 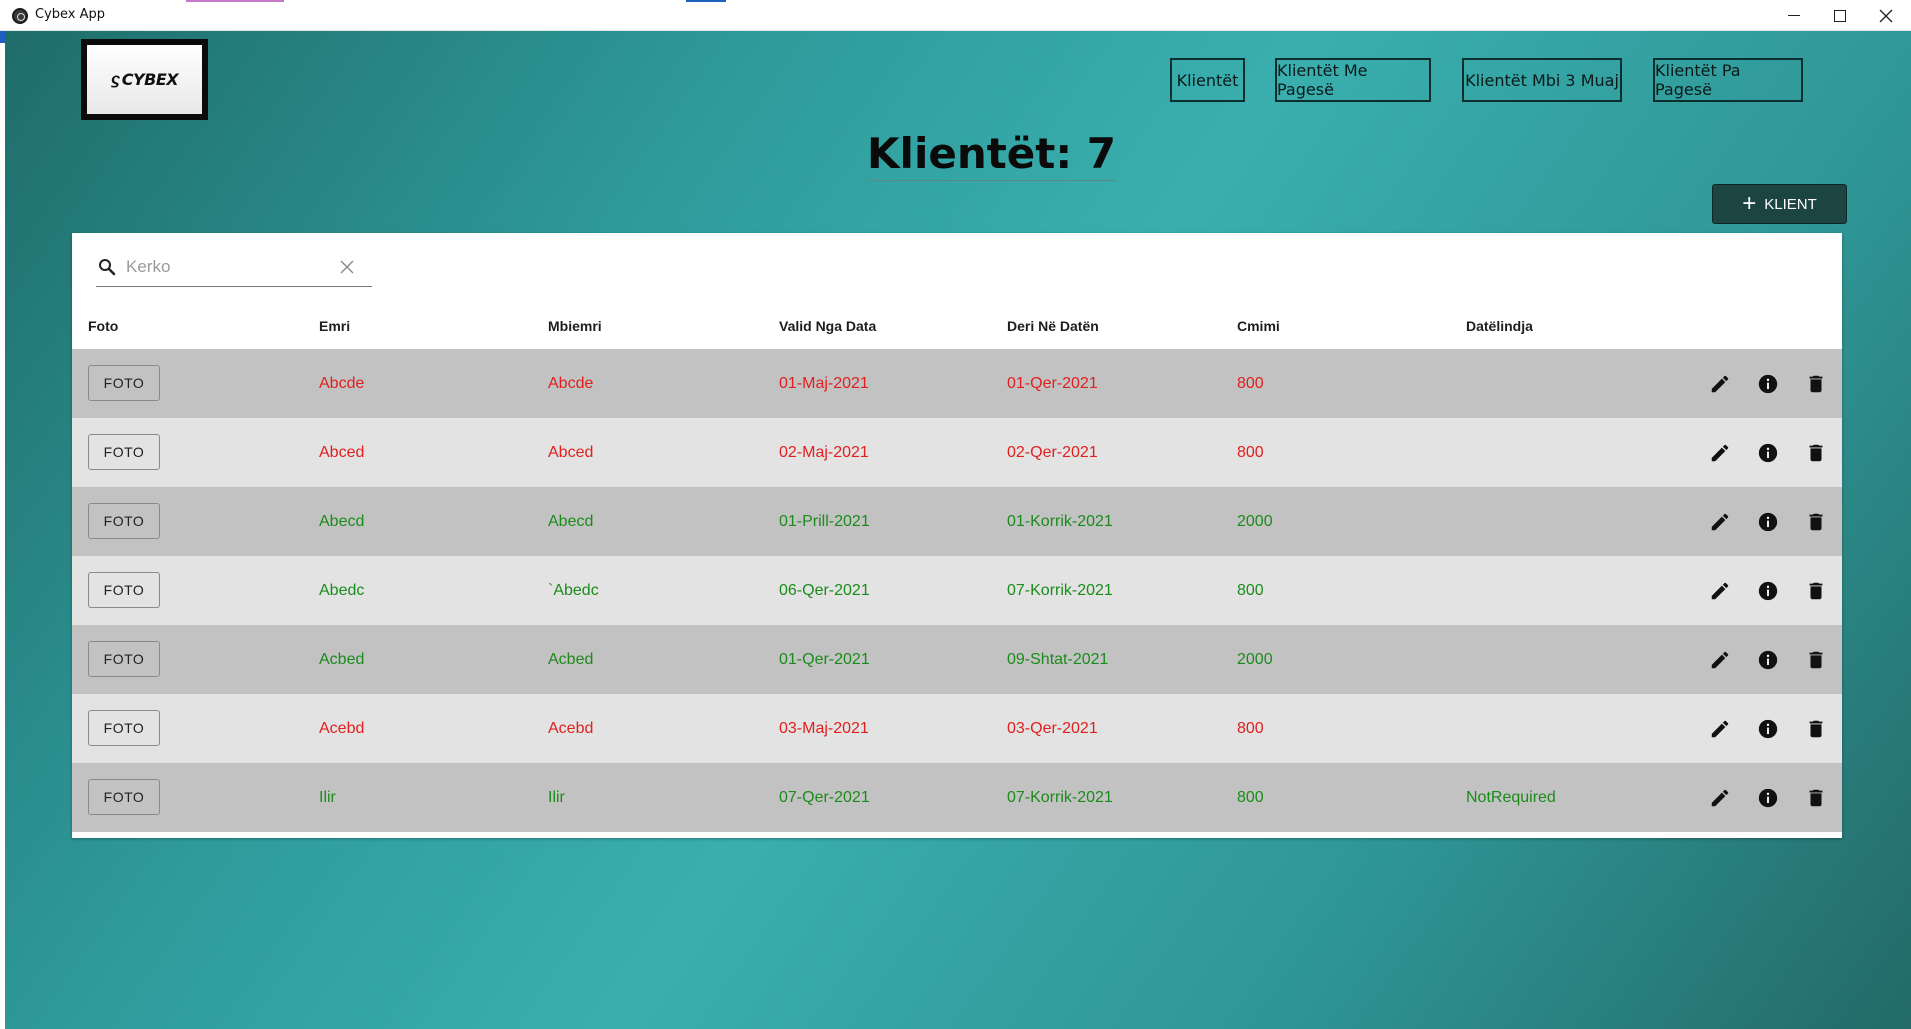 What do you see at coordinates (575, 325) in the screenshot?
I see `column-header-mbiemri: Mbiemri` at bounding box center [575, 325].